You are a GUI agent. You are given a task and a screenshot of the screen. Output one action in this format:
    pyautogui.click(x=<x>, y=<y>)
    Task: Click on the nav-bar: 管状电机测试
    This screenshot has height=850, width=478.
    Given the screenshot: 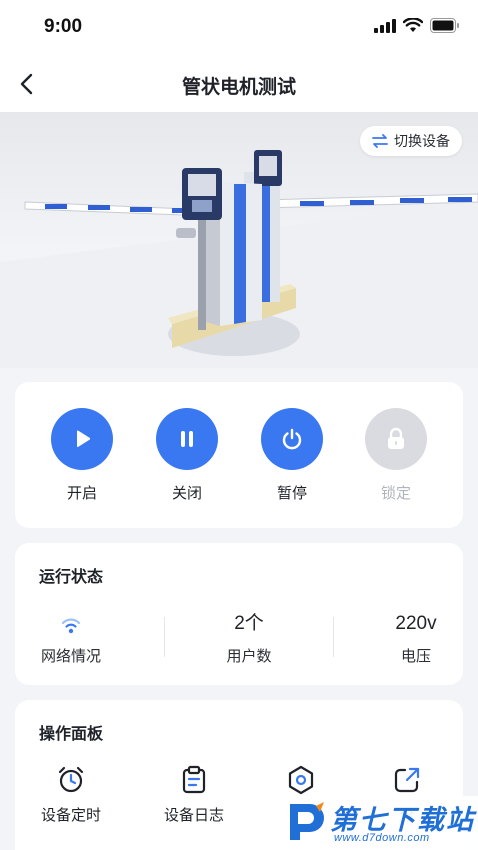 What is the action you would take?
    pyautogui.click(x=239, y=84)
    